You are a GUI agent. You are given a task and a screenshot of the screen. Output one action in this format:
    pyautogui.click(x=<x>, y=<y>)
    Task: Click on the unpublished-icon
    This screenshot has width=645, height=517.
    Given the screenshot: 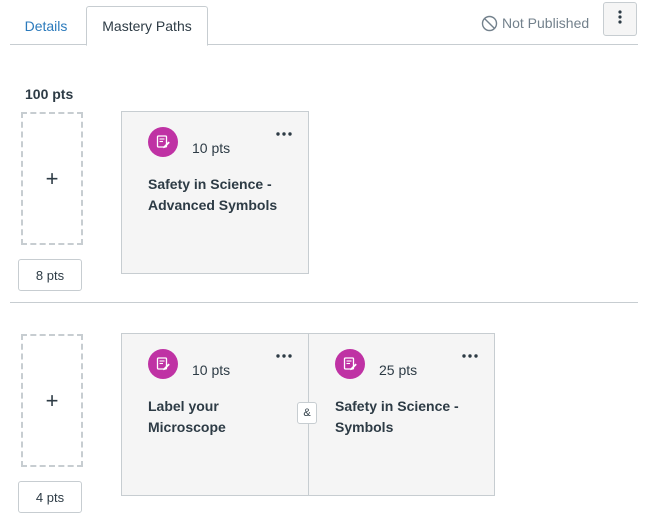 What is the action you would take?
    pyautogui.click(x=489, y=23)
    